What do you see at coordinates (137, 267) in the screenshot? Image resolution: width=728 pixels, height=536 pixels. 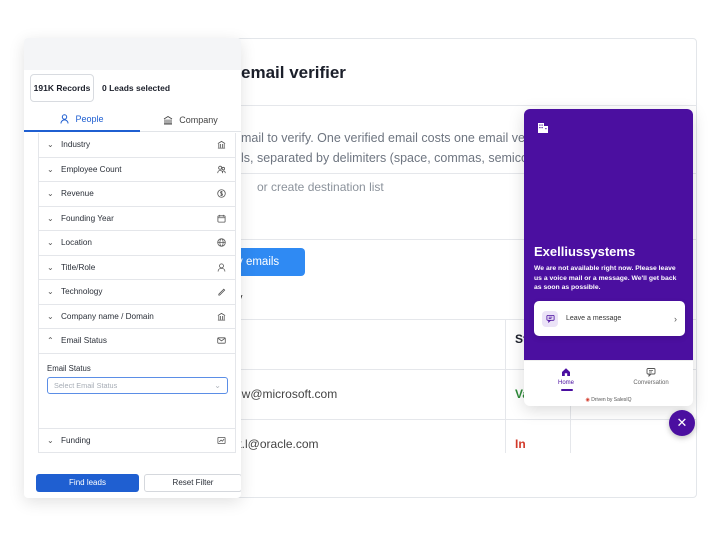 I see `filter-title-role: ⌄ Title/Role` at bounding box center [137, 267].